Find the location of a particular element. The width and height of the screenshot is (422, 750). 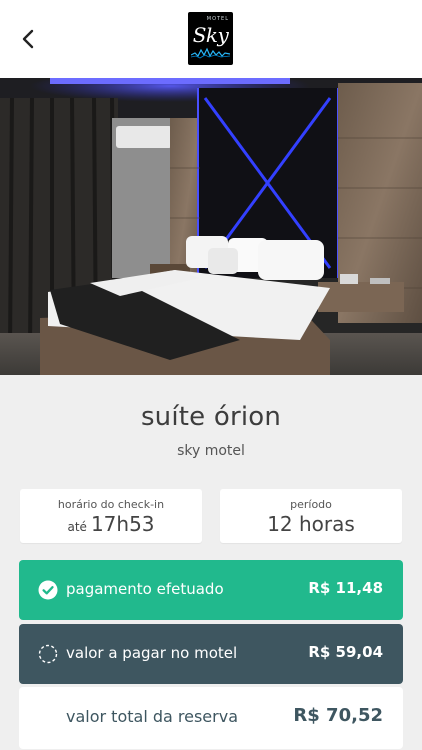

payment-due-label: valor a pagar no motel is located at coordinates (152, 653).